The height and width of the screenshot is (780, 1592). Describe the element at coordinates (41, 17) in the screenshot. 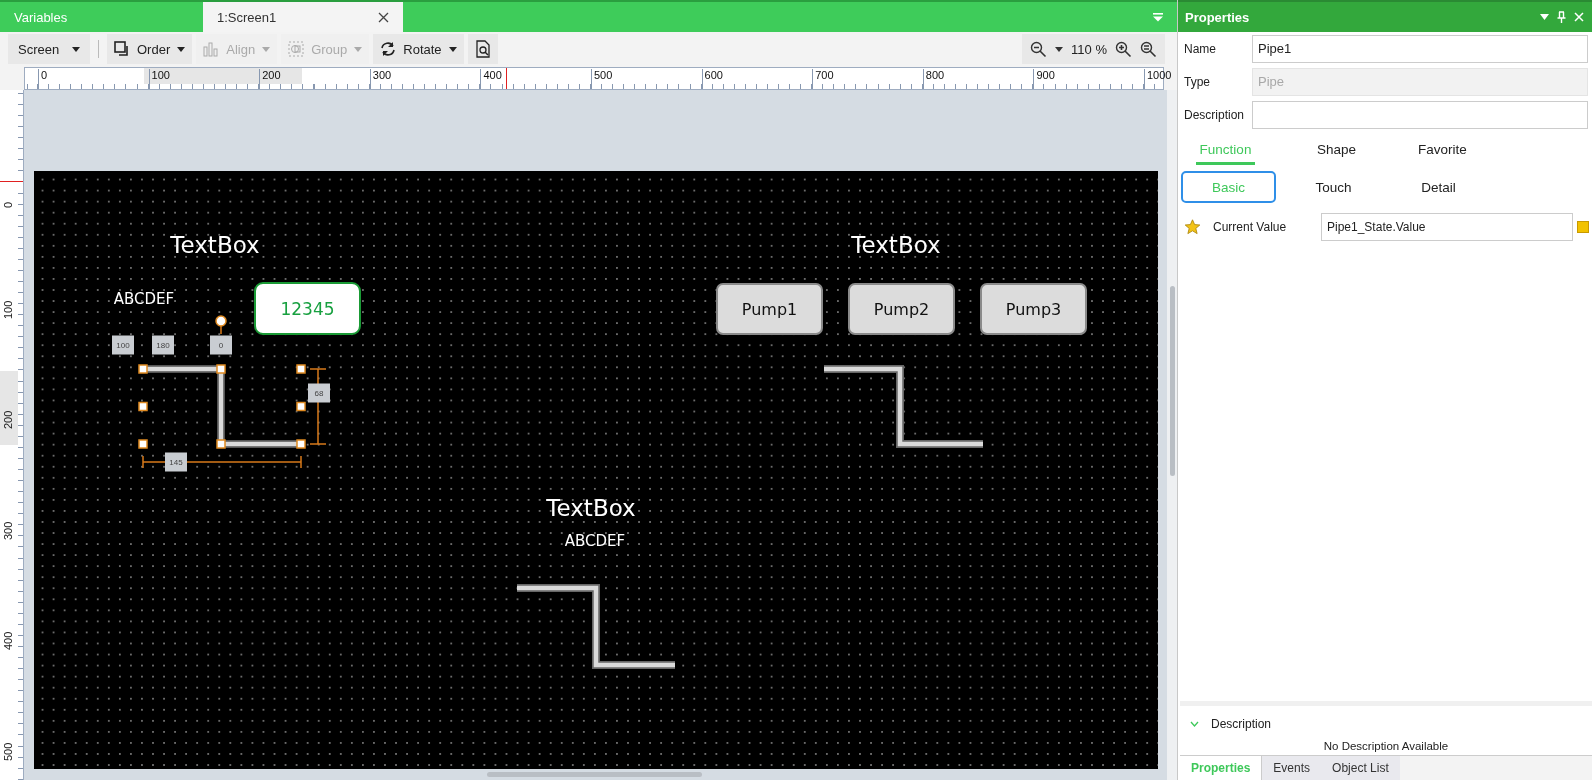

I see `tab-label: Variables` at that location.